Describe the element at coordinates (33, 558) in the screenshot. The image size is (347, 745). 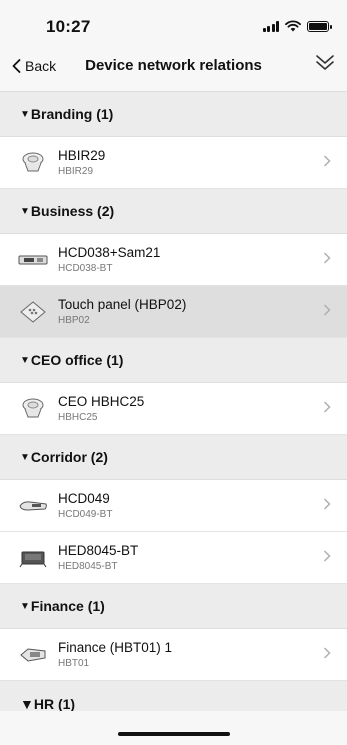
I see `driver-box-icon` at that location.